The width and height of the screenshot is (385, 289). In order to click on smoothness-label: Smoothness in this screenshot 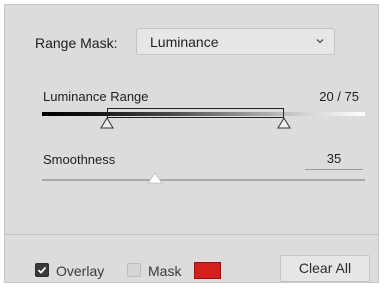, I will do `click(79, 159)`.